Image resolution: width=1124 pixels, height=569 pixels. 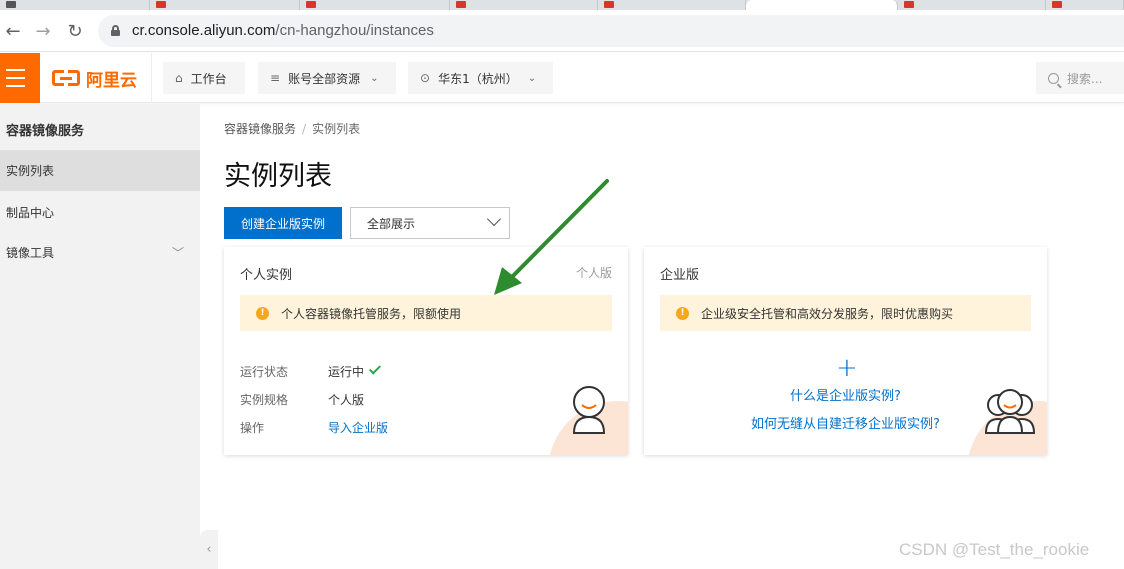 What do you see at coordinates (278, 176) in the screenshot?
I see `page-title: 实例列表` at bounding box center [278, 176].